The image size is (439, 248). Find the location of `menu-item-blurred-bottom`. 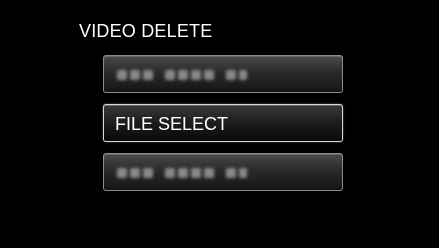

menu-item-blurred-bottom is located at coordinates (223, 172).